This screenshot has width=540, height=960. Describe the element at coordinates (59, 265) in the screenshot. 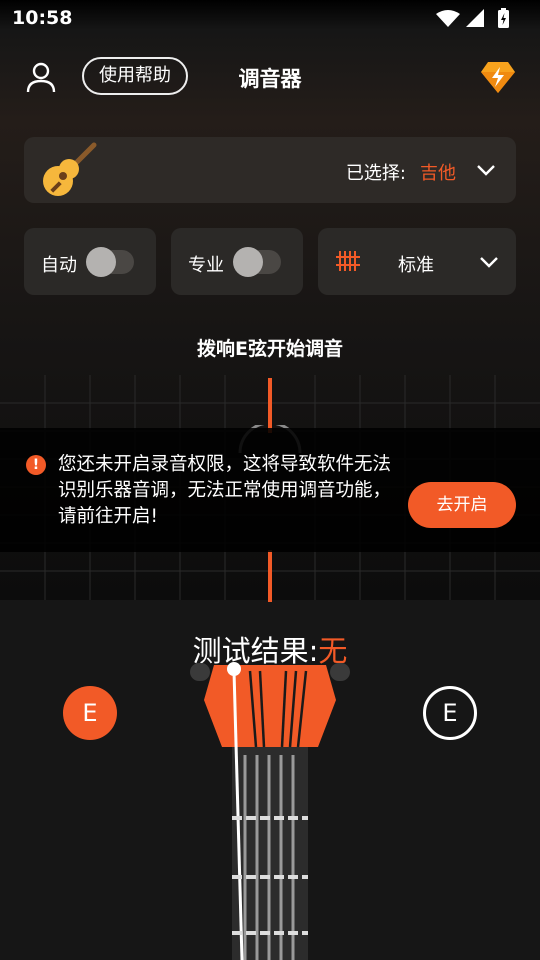

I see `auto-label: 自动` at that location.